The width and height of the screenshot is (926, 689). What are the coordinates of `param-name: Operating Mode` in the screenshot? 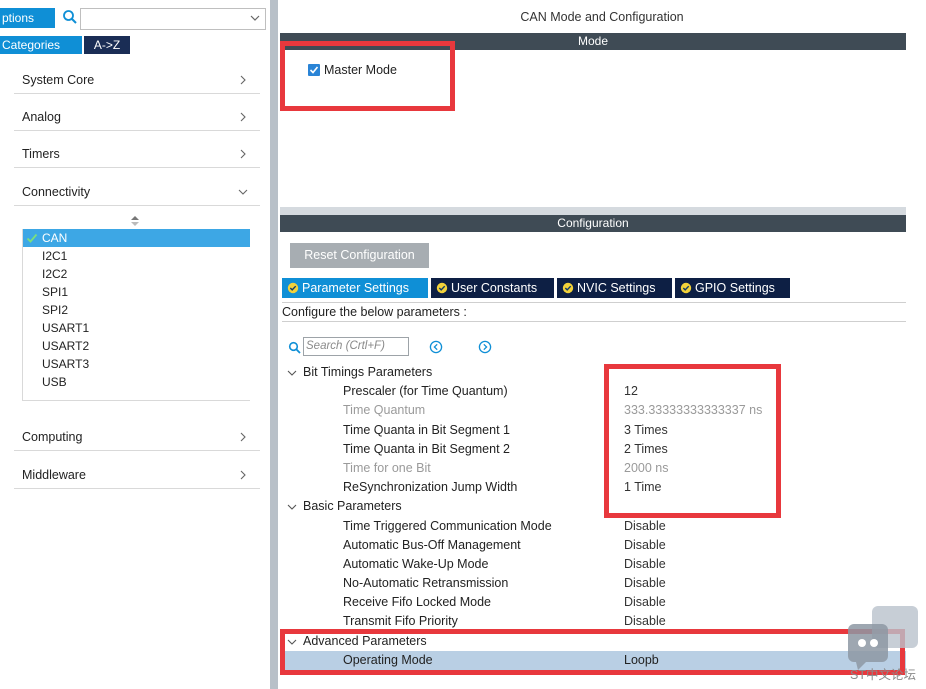 It's located at (388, 659).